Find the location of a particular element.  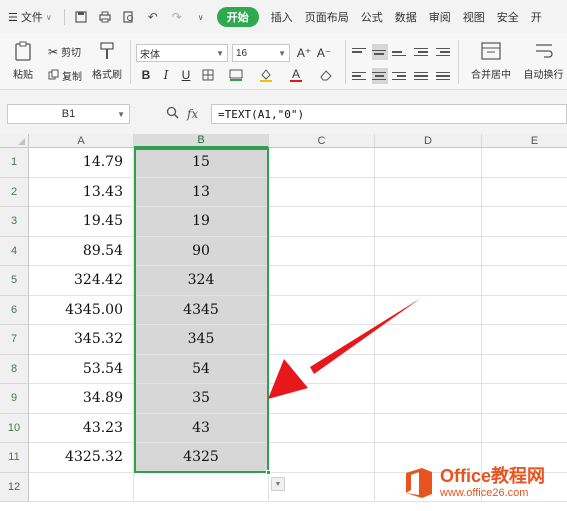

watermark-title: Office教程网 is located at coordinates (493, 476).